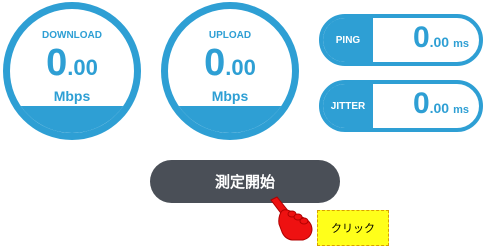 The image size is (486, 250). I want to click on download-value: 0.00, so click(72, 63).